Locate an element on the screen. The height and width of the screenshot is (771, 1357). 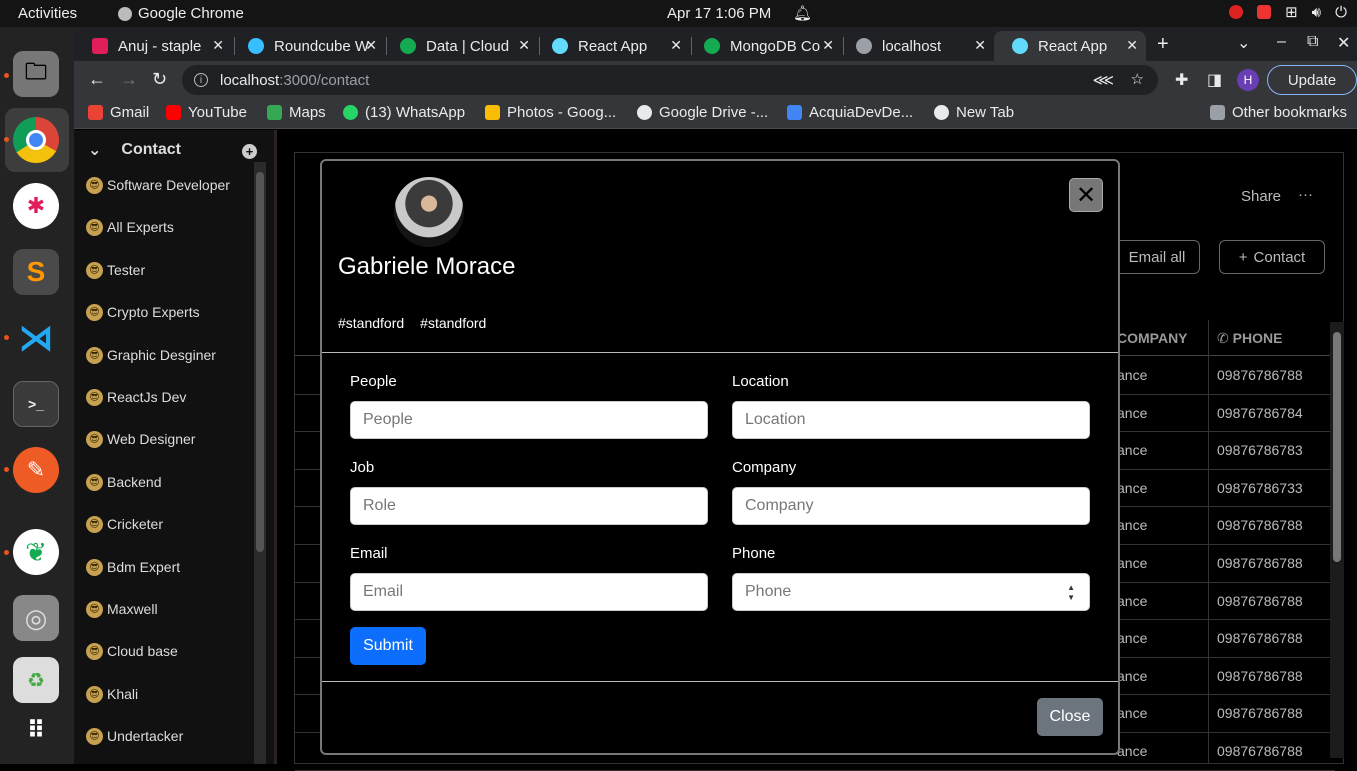
vscode-icon: ⋊ is located at coordinates (36, 338).